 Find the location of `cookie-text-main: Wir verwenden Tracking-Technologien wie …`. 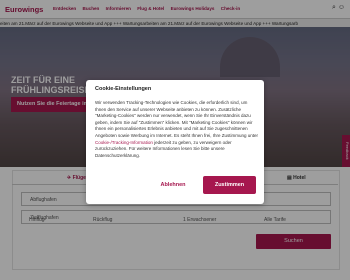

cookie-text-main: Wir verwenden Tracking-Technologien wie … is located at coordinates (177, 119).